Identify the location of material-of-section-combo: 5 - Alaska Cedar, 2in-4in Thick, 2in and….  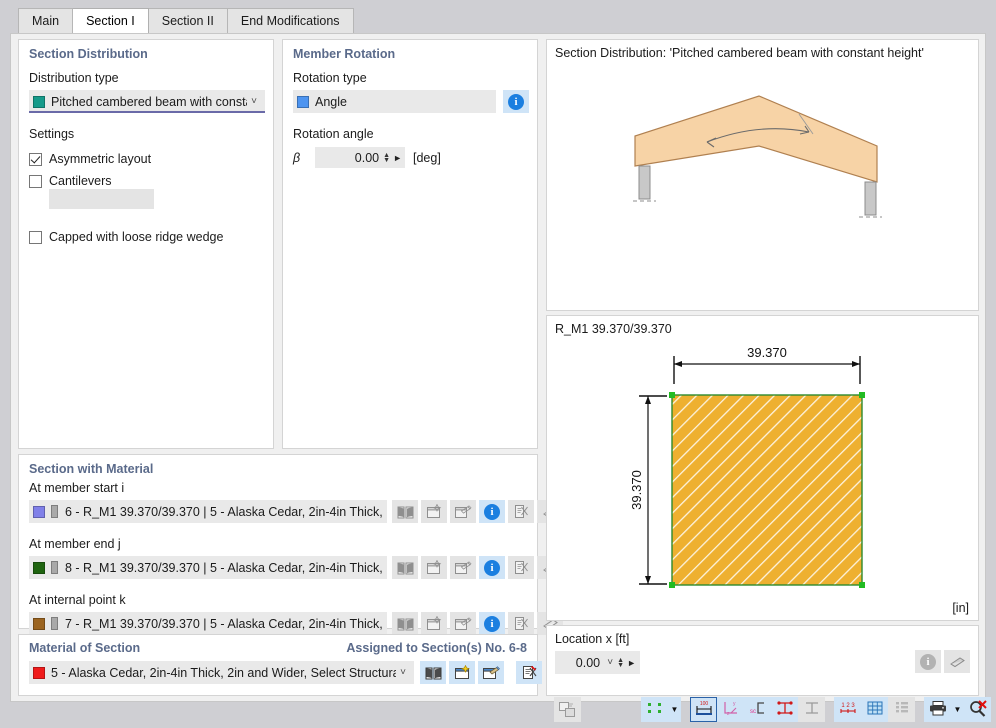
(221, 672).